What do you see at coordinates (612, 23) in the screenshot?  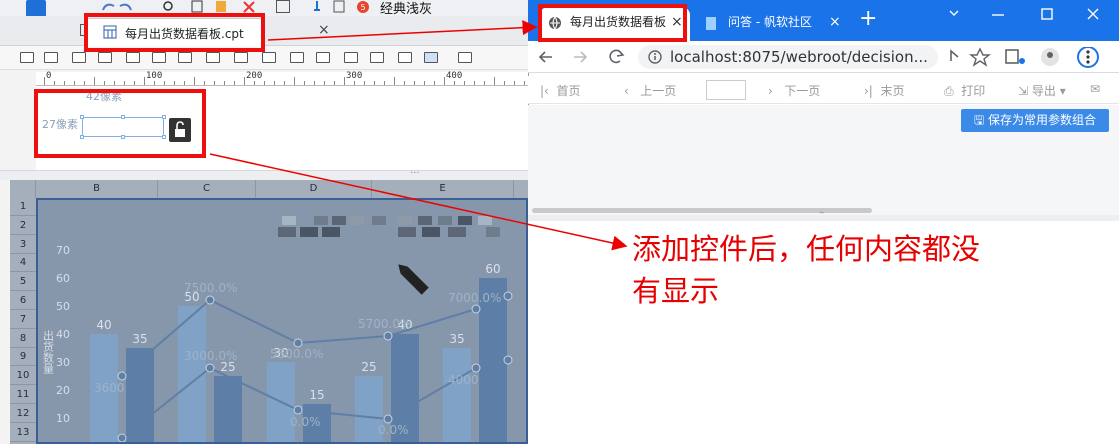 I see `highlight-browser-tab-box` at bounding box center [612, 23].